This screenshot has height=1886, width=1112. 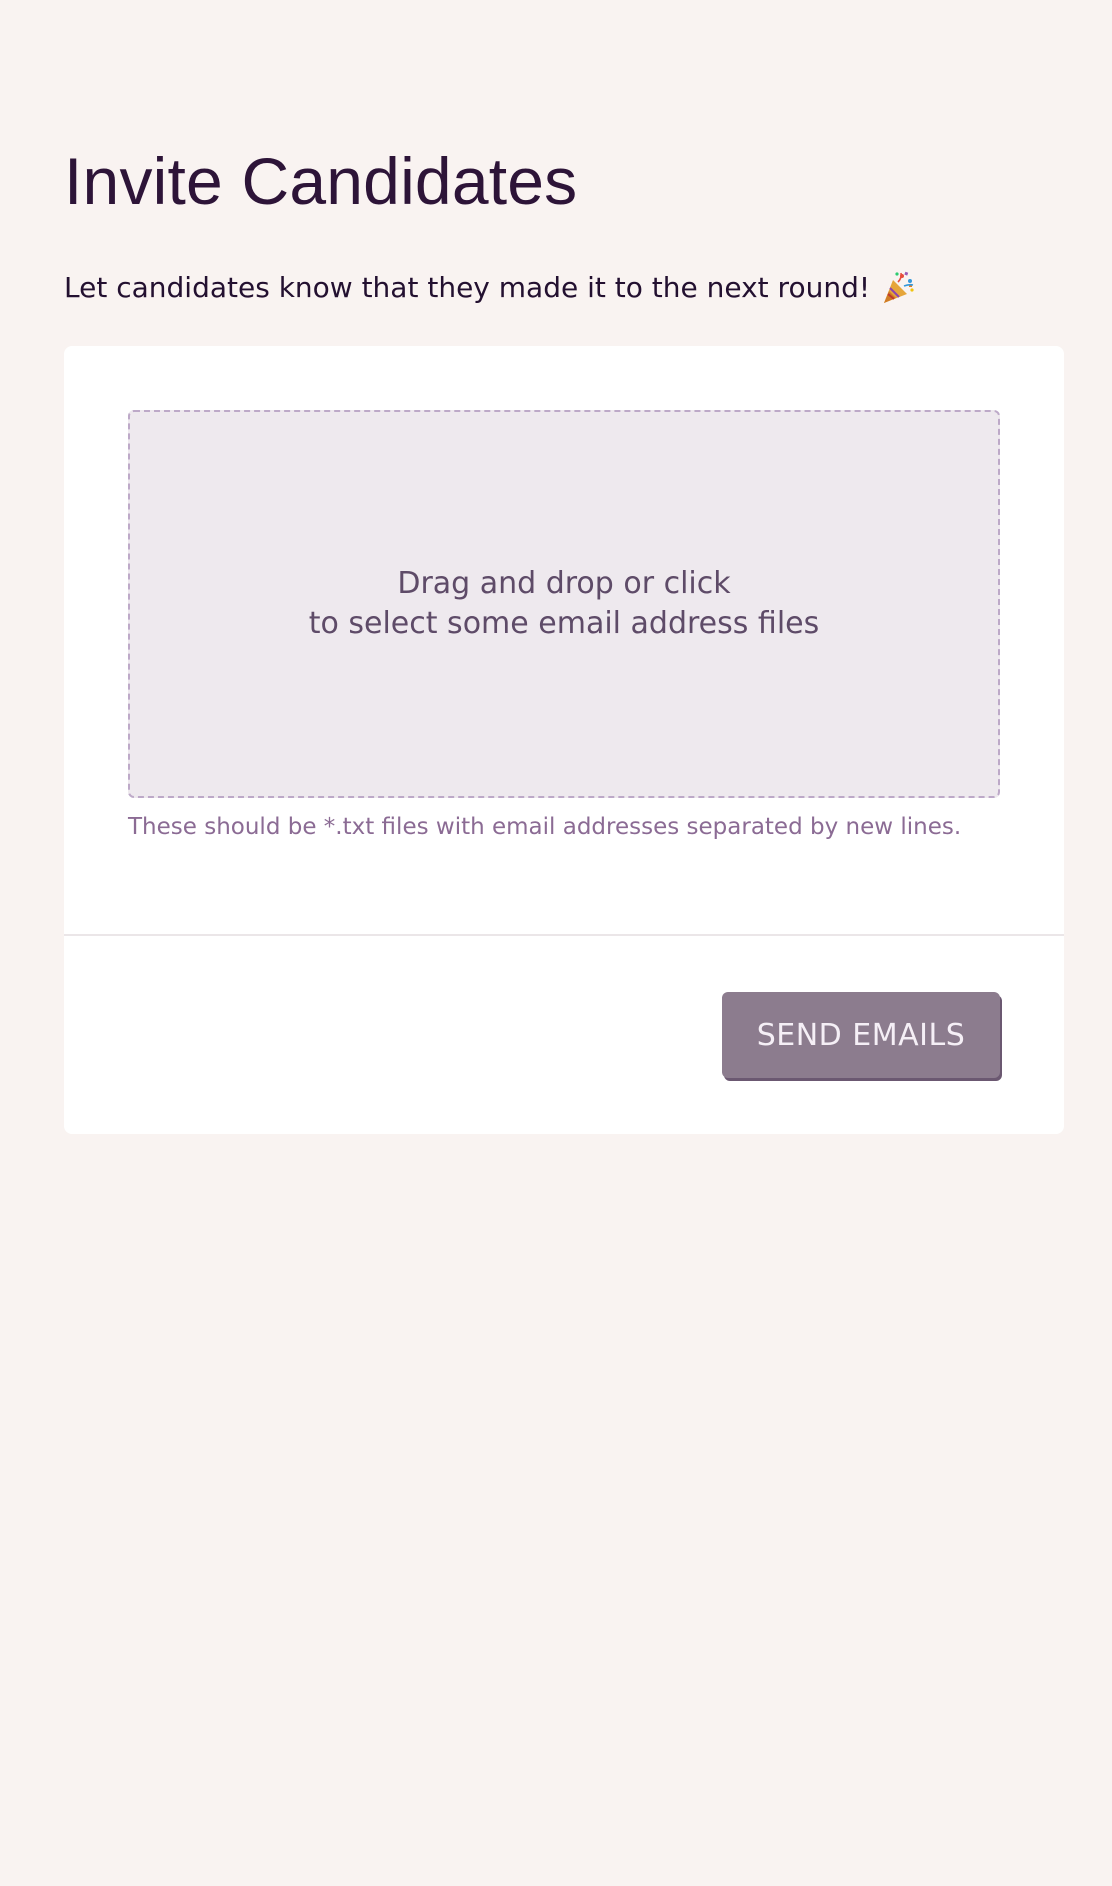 What do you see at coordinates (321, 181) in the screenshot?
I see `page-title: Invite Candidates` at bounding box center [321, 181].